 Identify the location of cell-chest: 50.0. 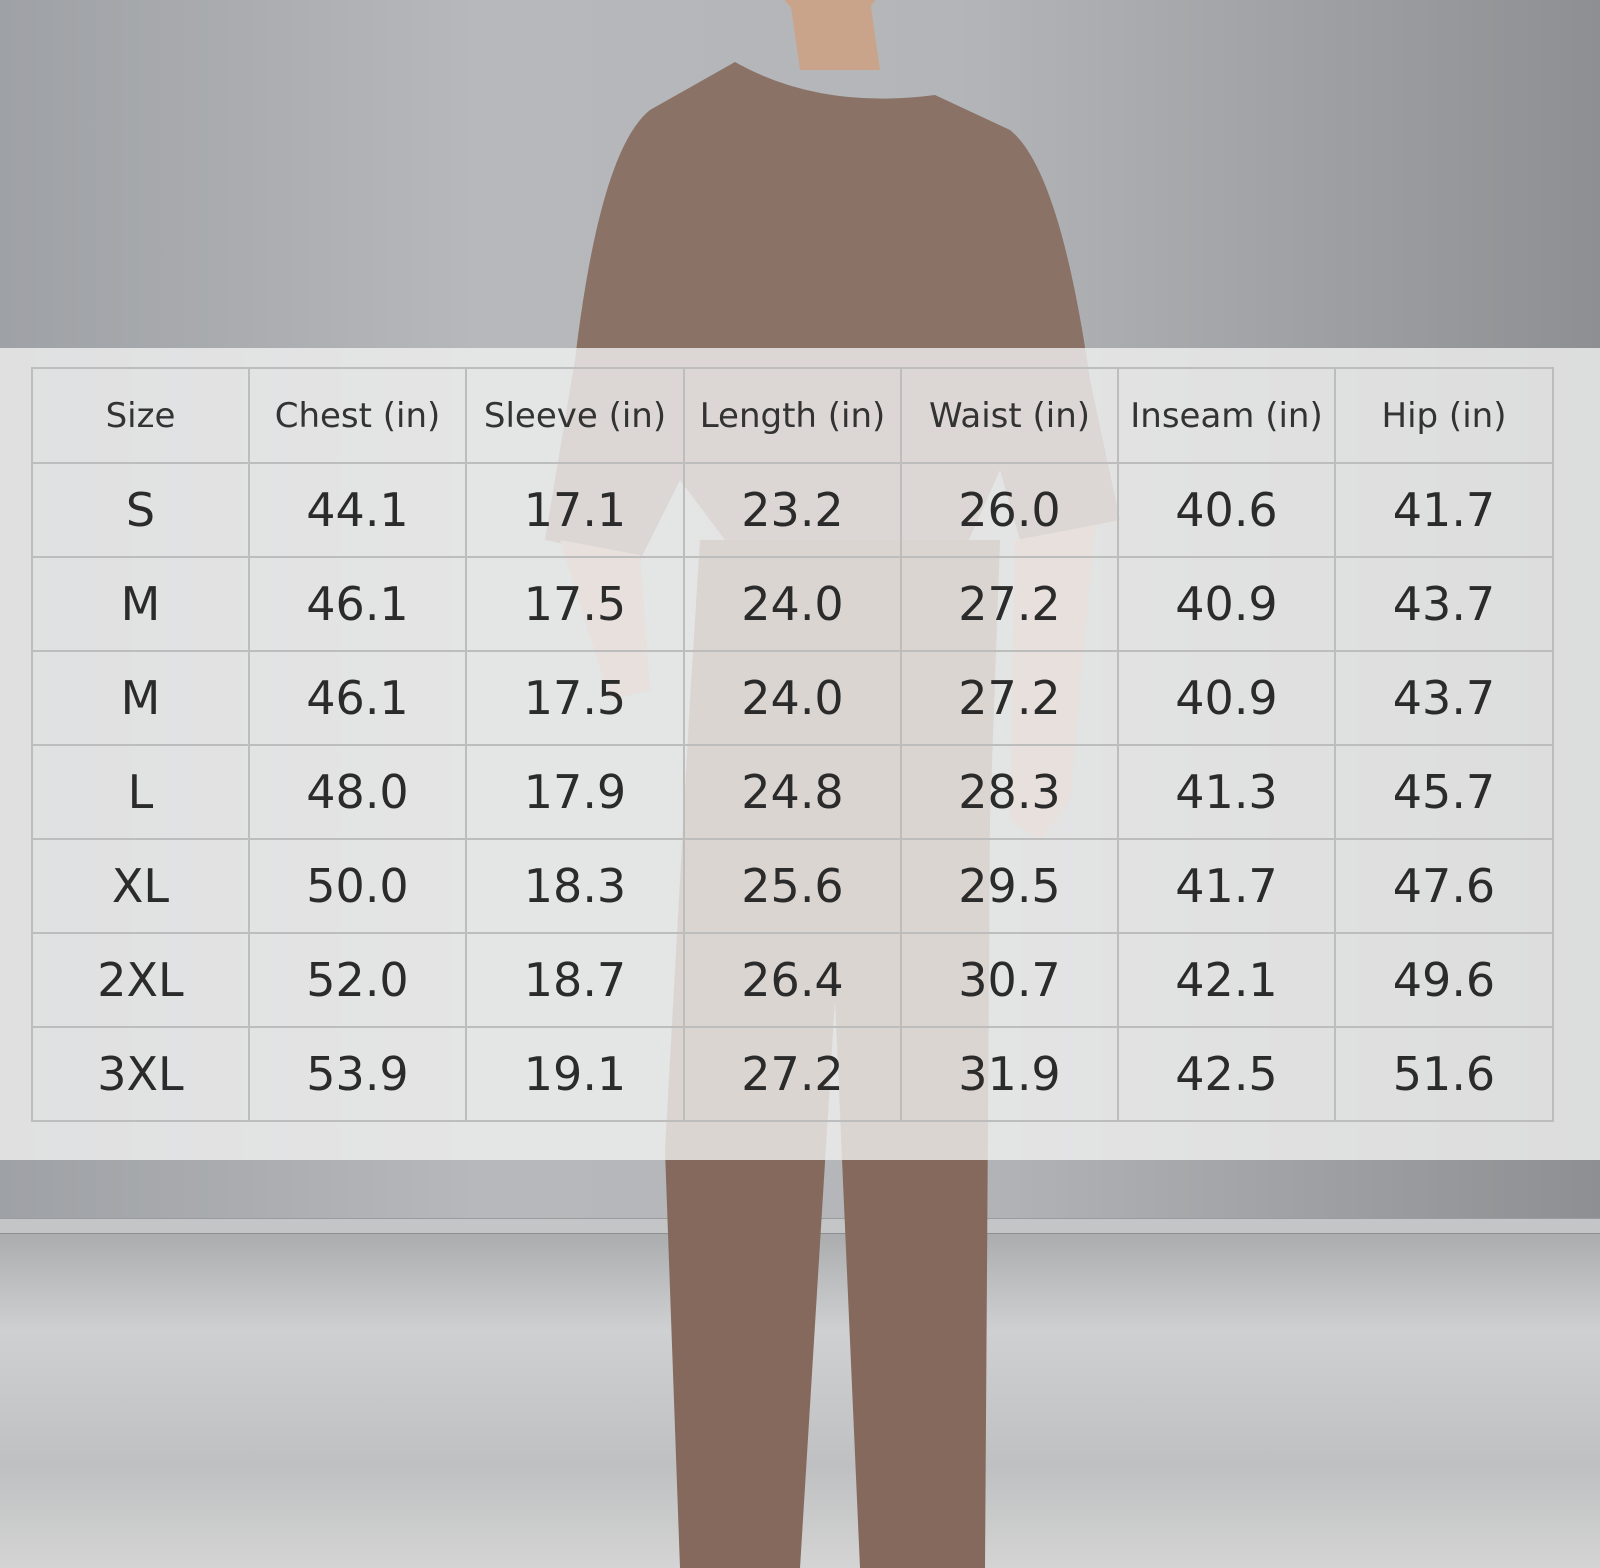
(357, 886).